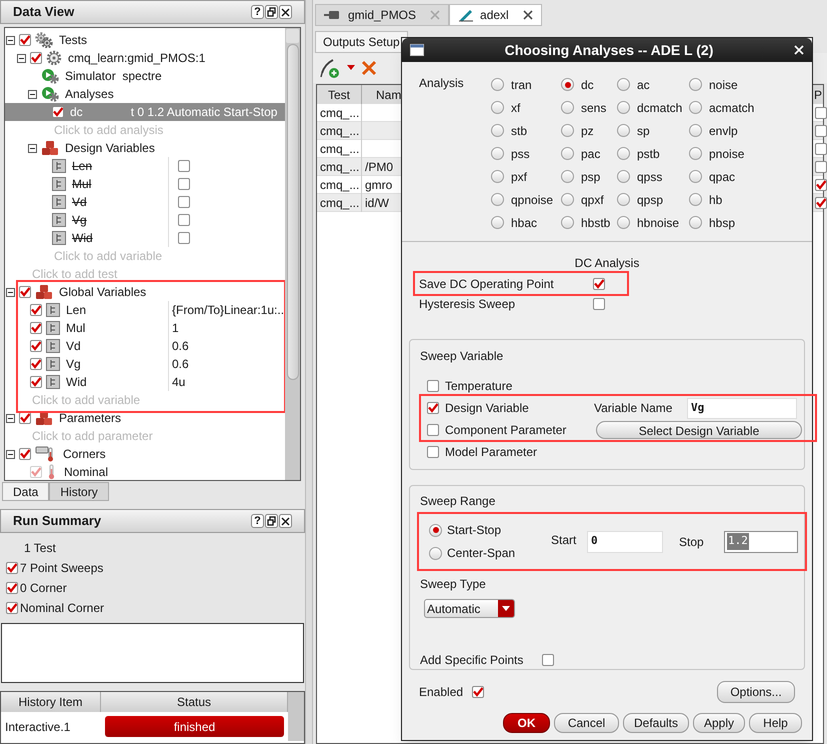 The width and height of the screenshot is (827, 744). What do you see at coordinates (625, 541) in the screenshot?
I see `input-field: 0` at bounding box center [625, 541].